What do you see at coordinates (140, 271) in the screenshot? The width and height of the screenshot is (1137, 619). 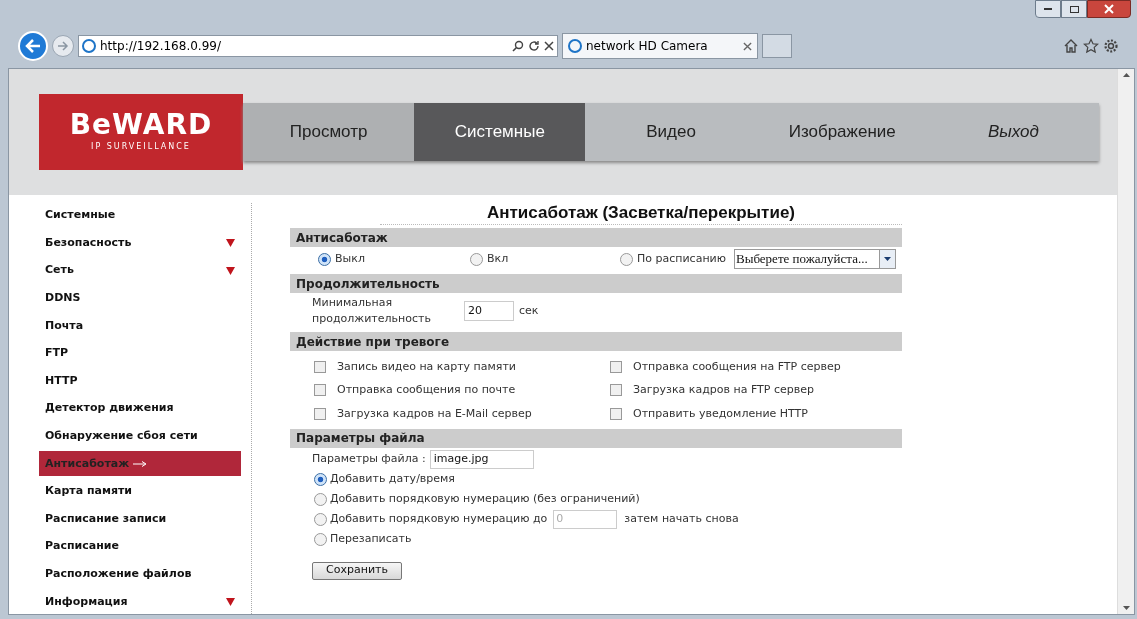 I see `sidebar-item: Сеть` at bounding box center [140, 271].